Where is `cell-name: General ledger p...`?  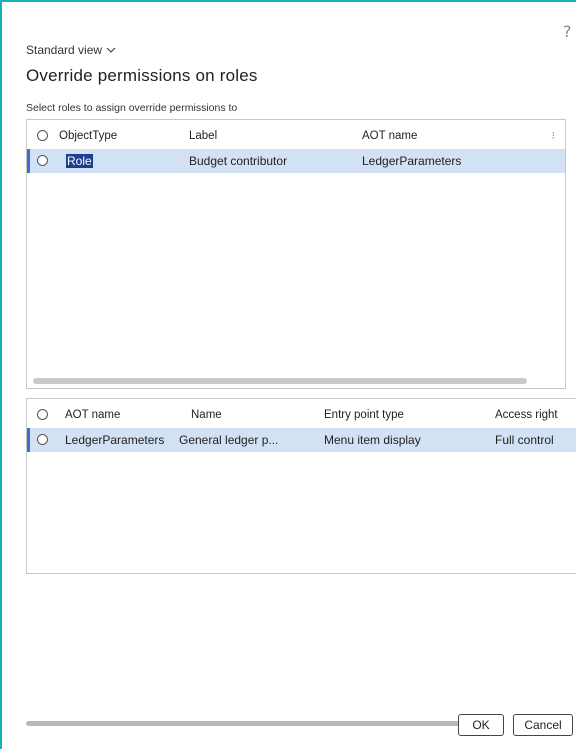
cell-name: General ledger p... is located at coordinates (229, 440).